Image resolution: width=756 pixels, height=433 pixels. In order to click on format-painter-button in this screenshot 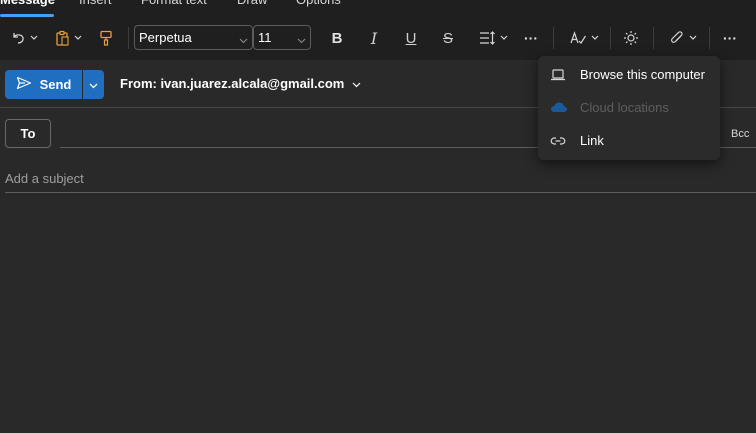, I will do `click(106, 38)`.